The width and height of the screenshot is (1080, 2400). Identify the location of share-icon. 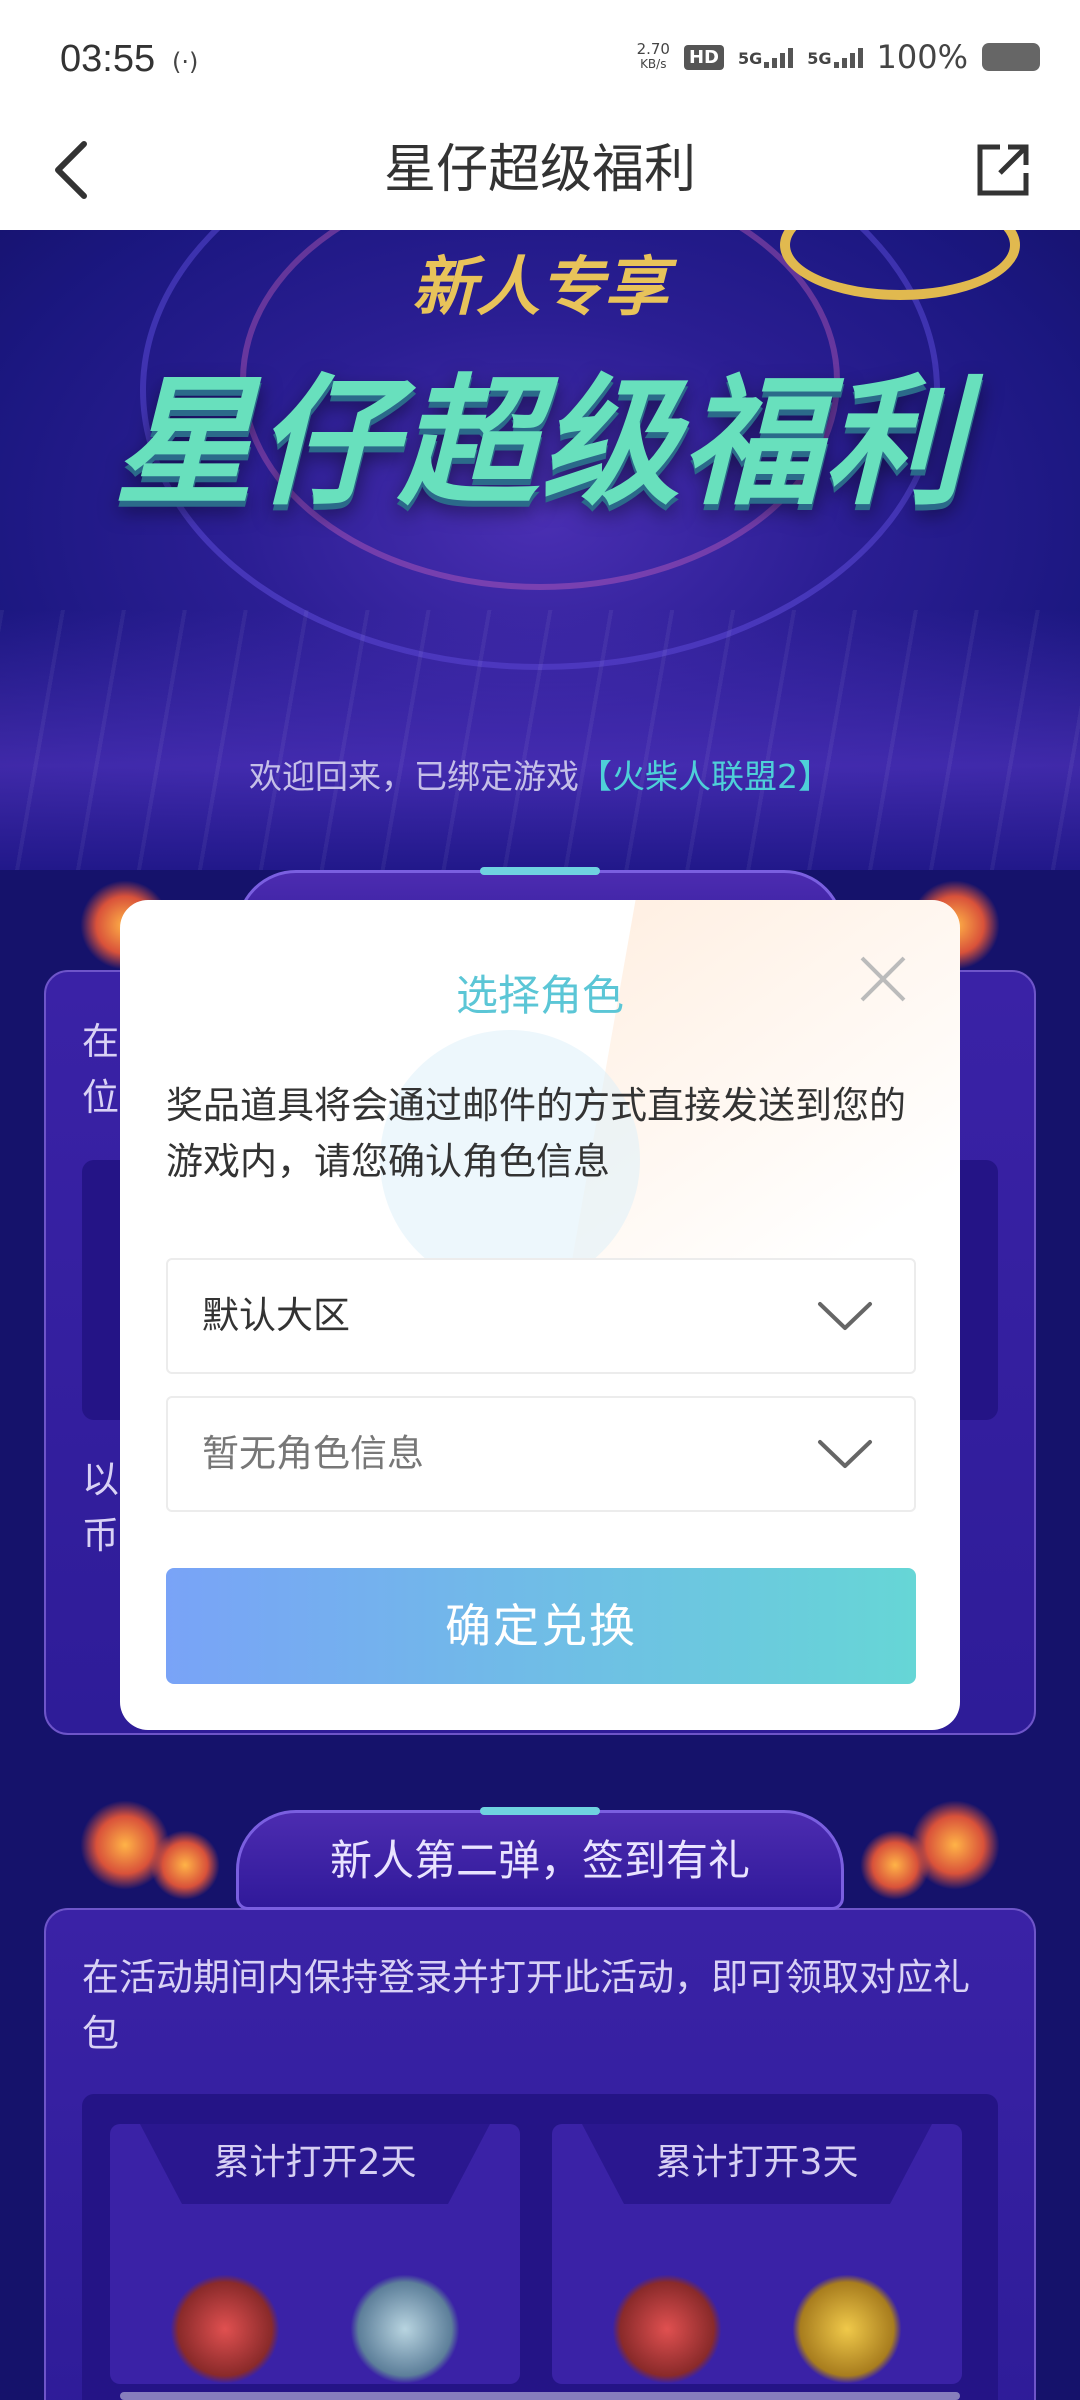
(1003, 170).